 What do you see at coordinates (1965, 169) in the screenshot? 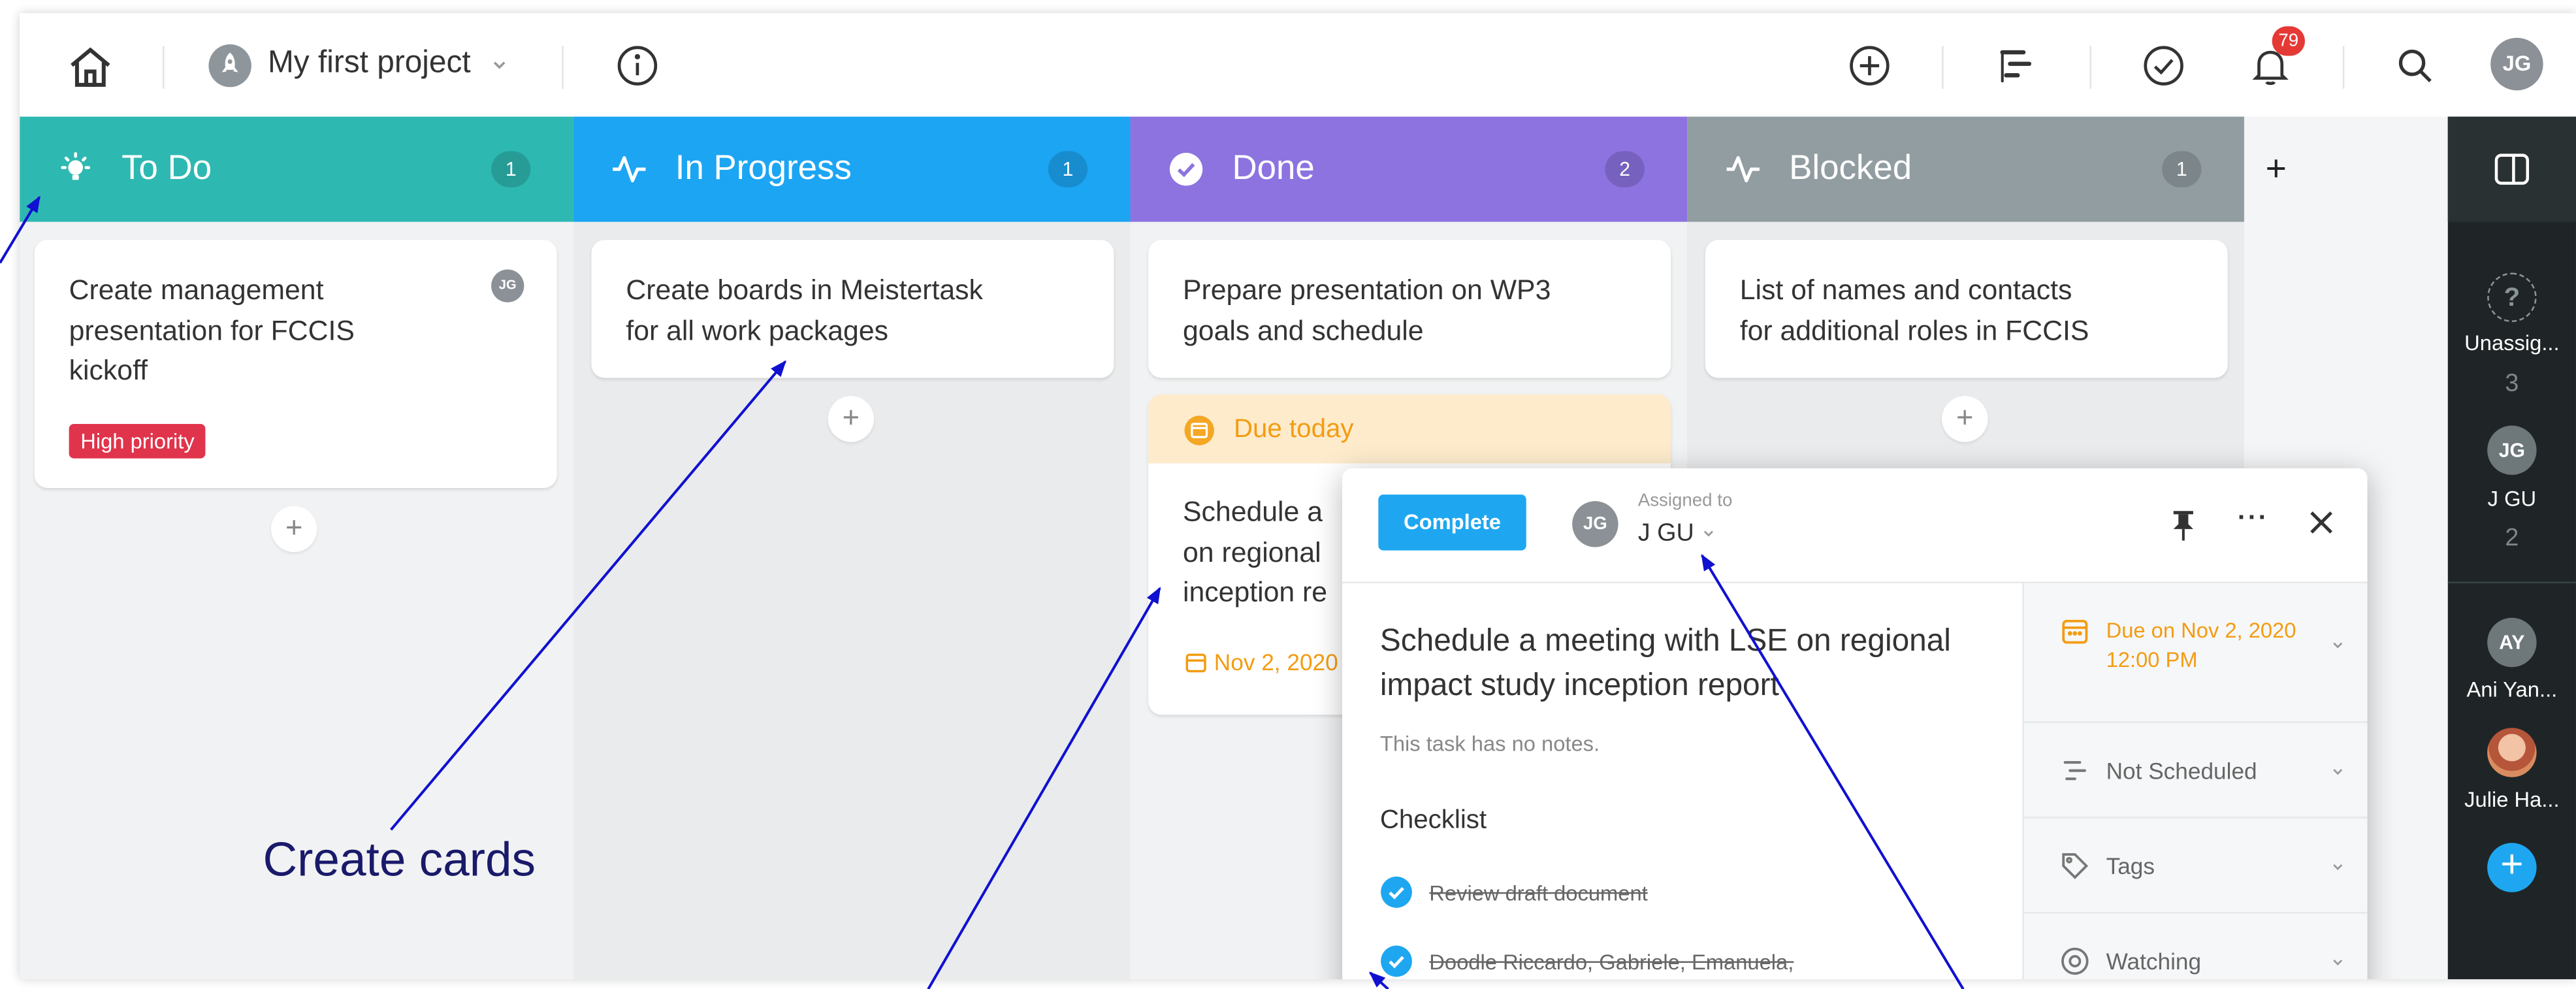
I see `column-header-blocked: Blocked 1` at bounding box center [1965, 169].